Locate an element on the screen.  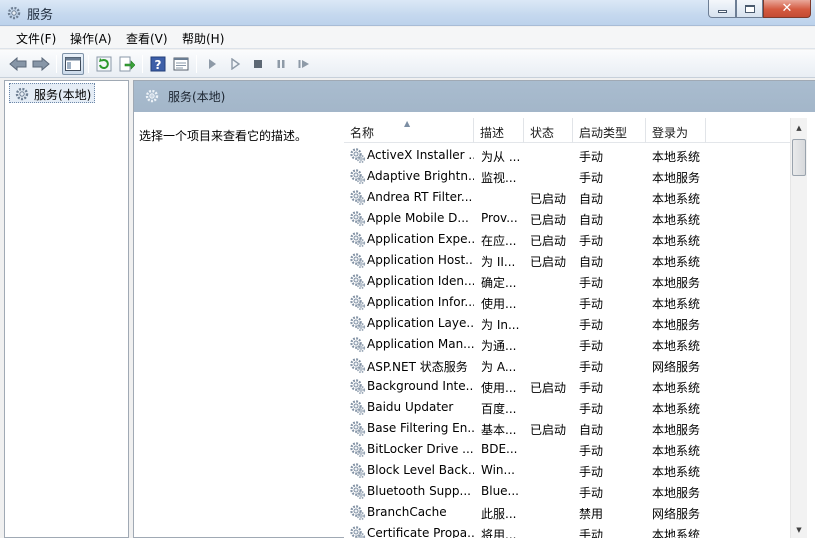
restart-service-button is located at coordinates (304, 64).